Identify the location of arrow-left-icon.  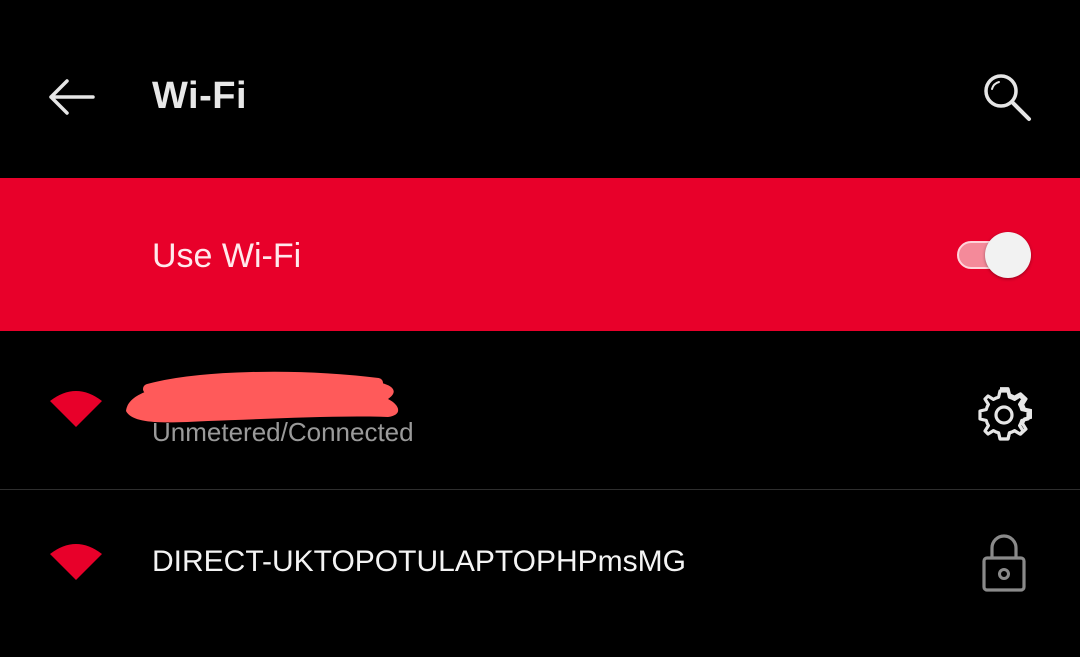
(72, 97).